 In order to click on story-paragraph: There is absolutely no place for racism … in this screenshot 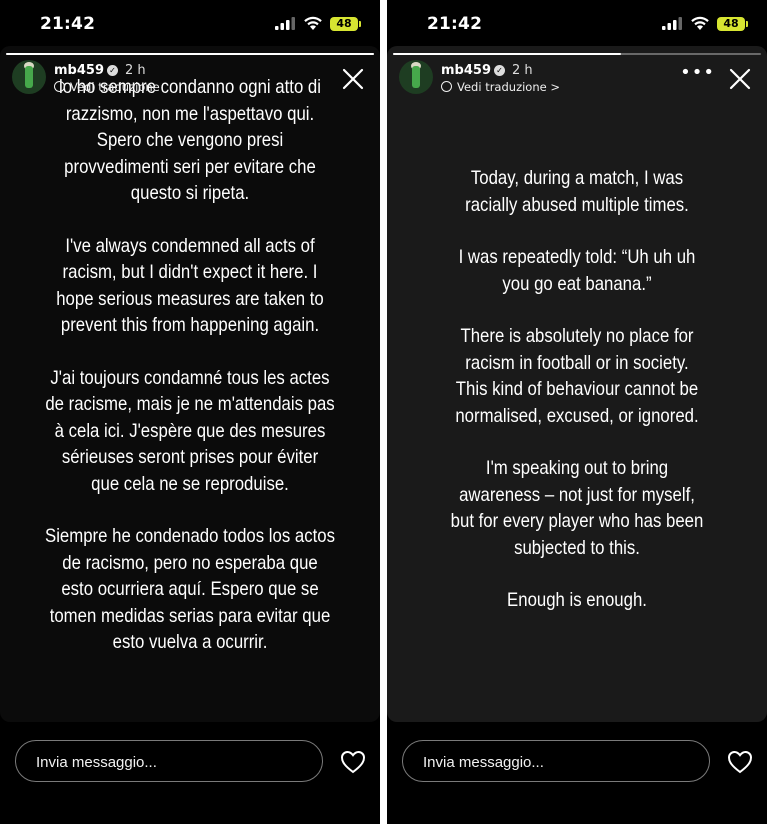, I will do `click(577, 376)`.